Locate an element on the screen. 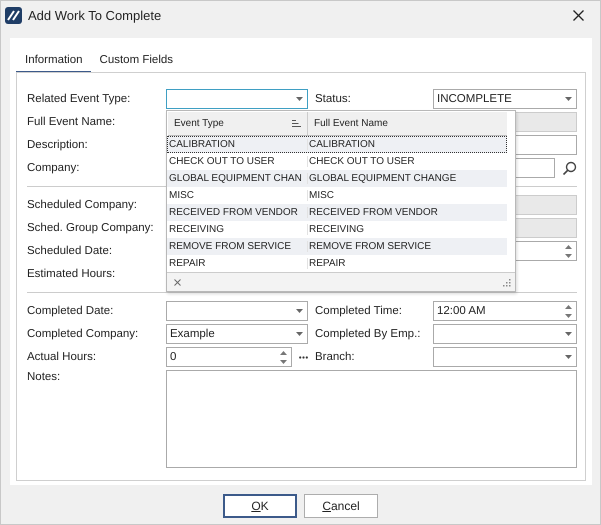 The width and height of the screenshot is (601, 525). field-label: Notes: is located at coordinates (44, 377).